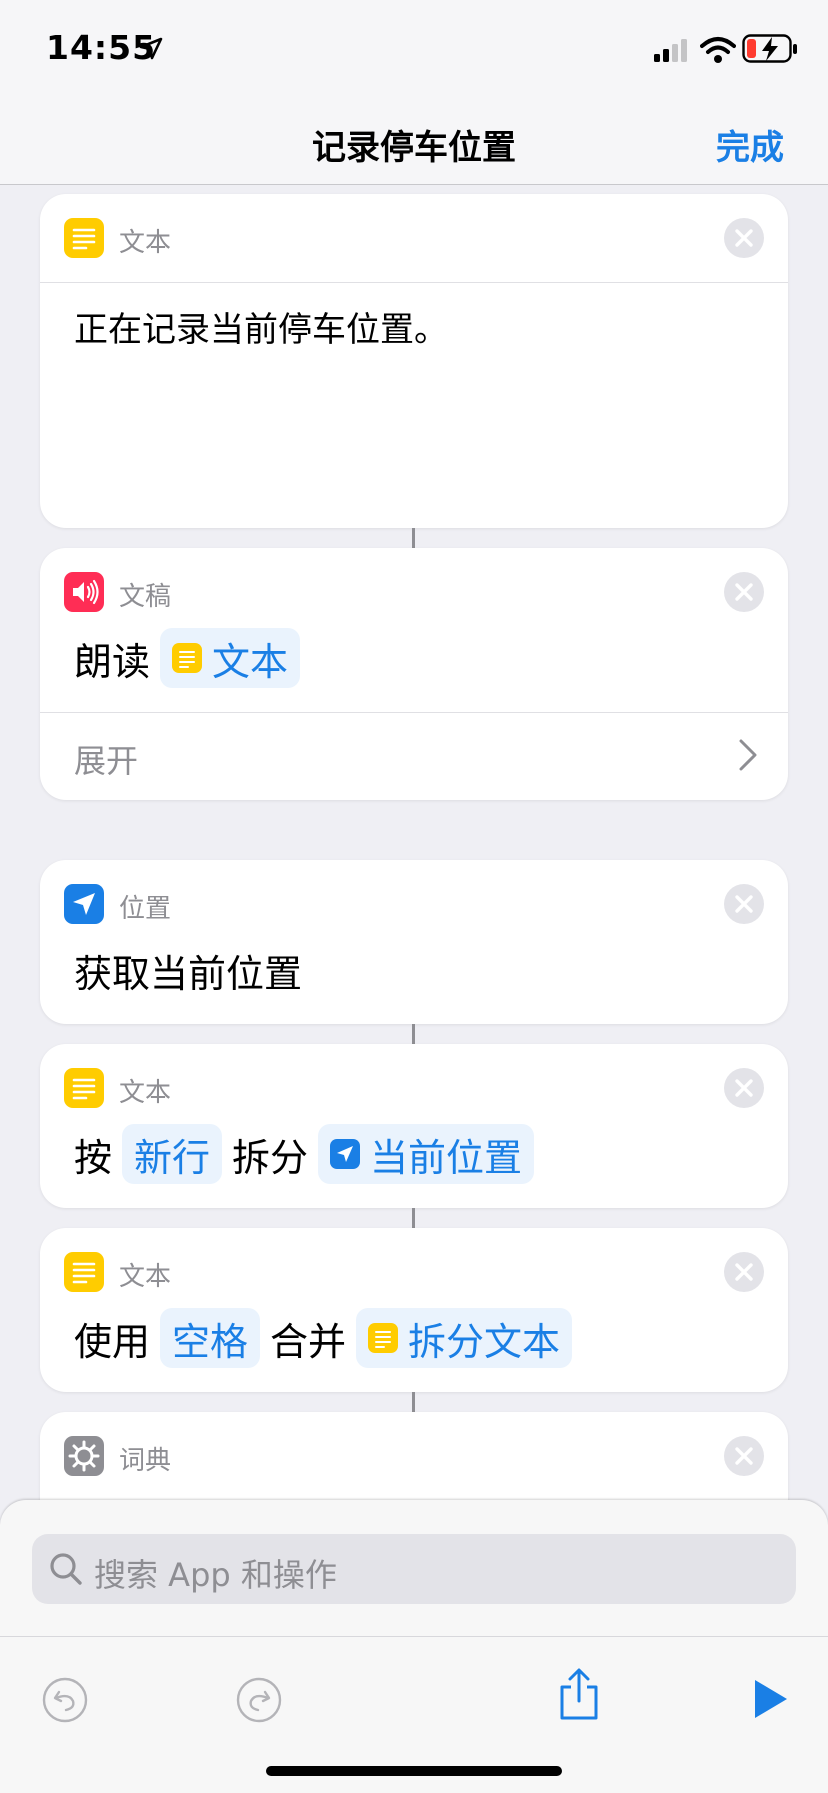 The height and width of the screenshot is (1793, 828). Describe the element at coordinates (65, 1700) in the screenshot. I see `undo-icon` at that location.